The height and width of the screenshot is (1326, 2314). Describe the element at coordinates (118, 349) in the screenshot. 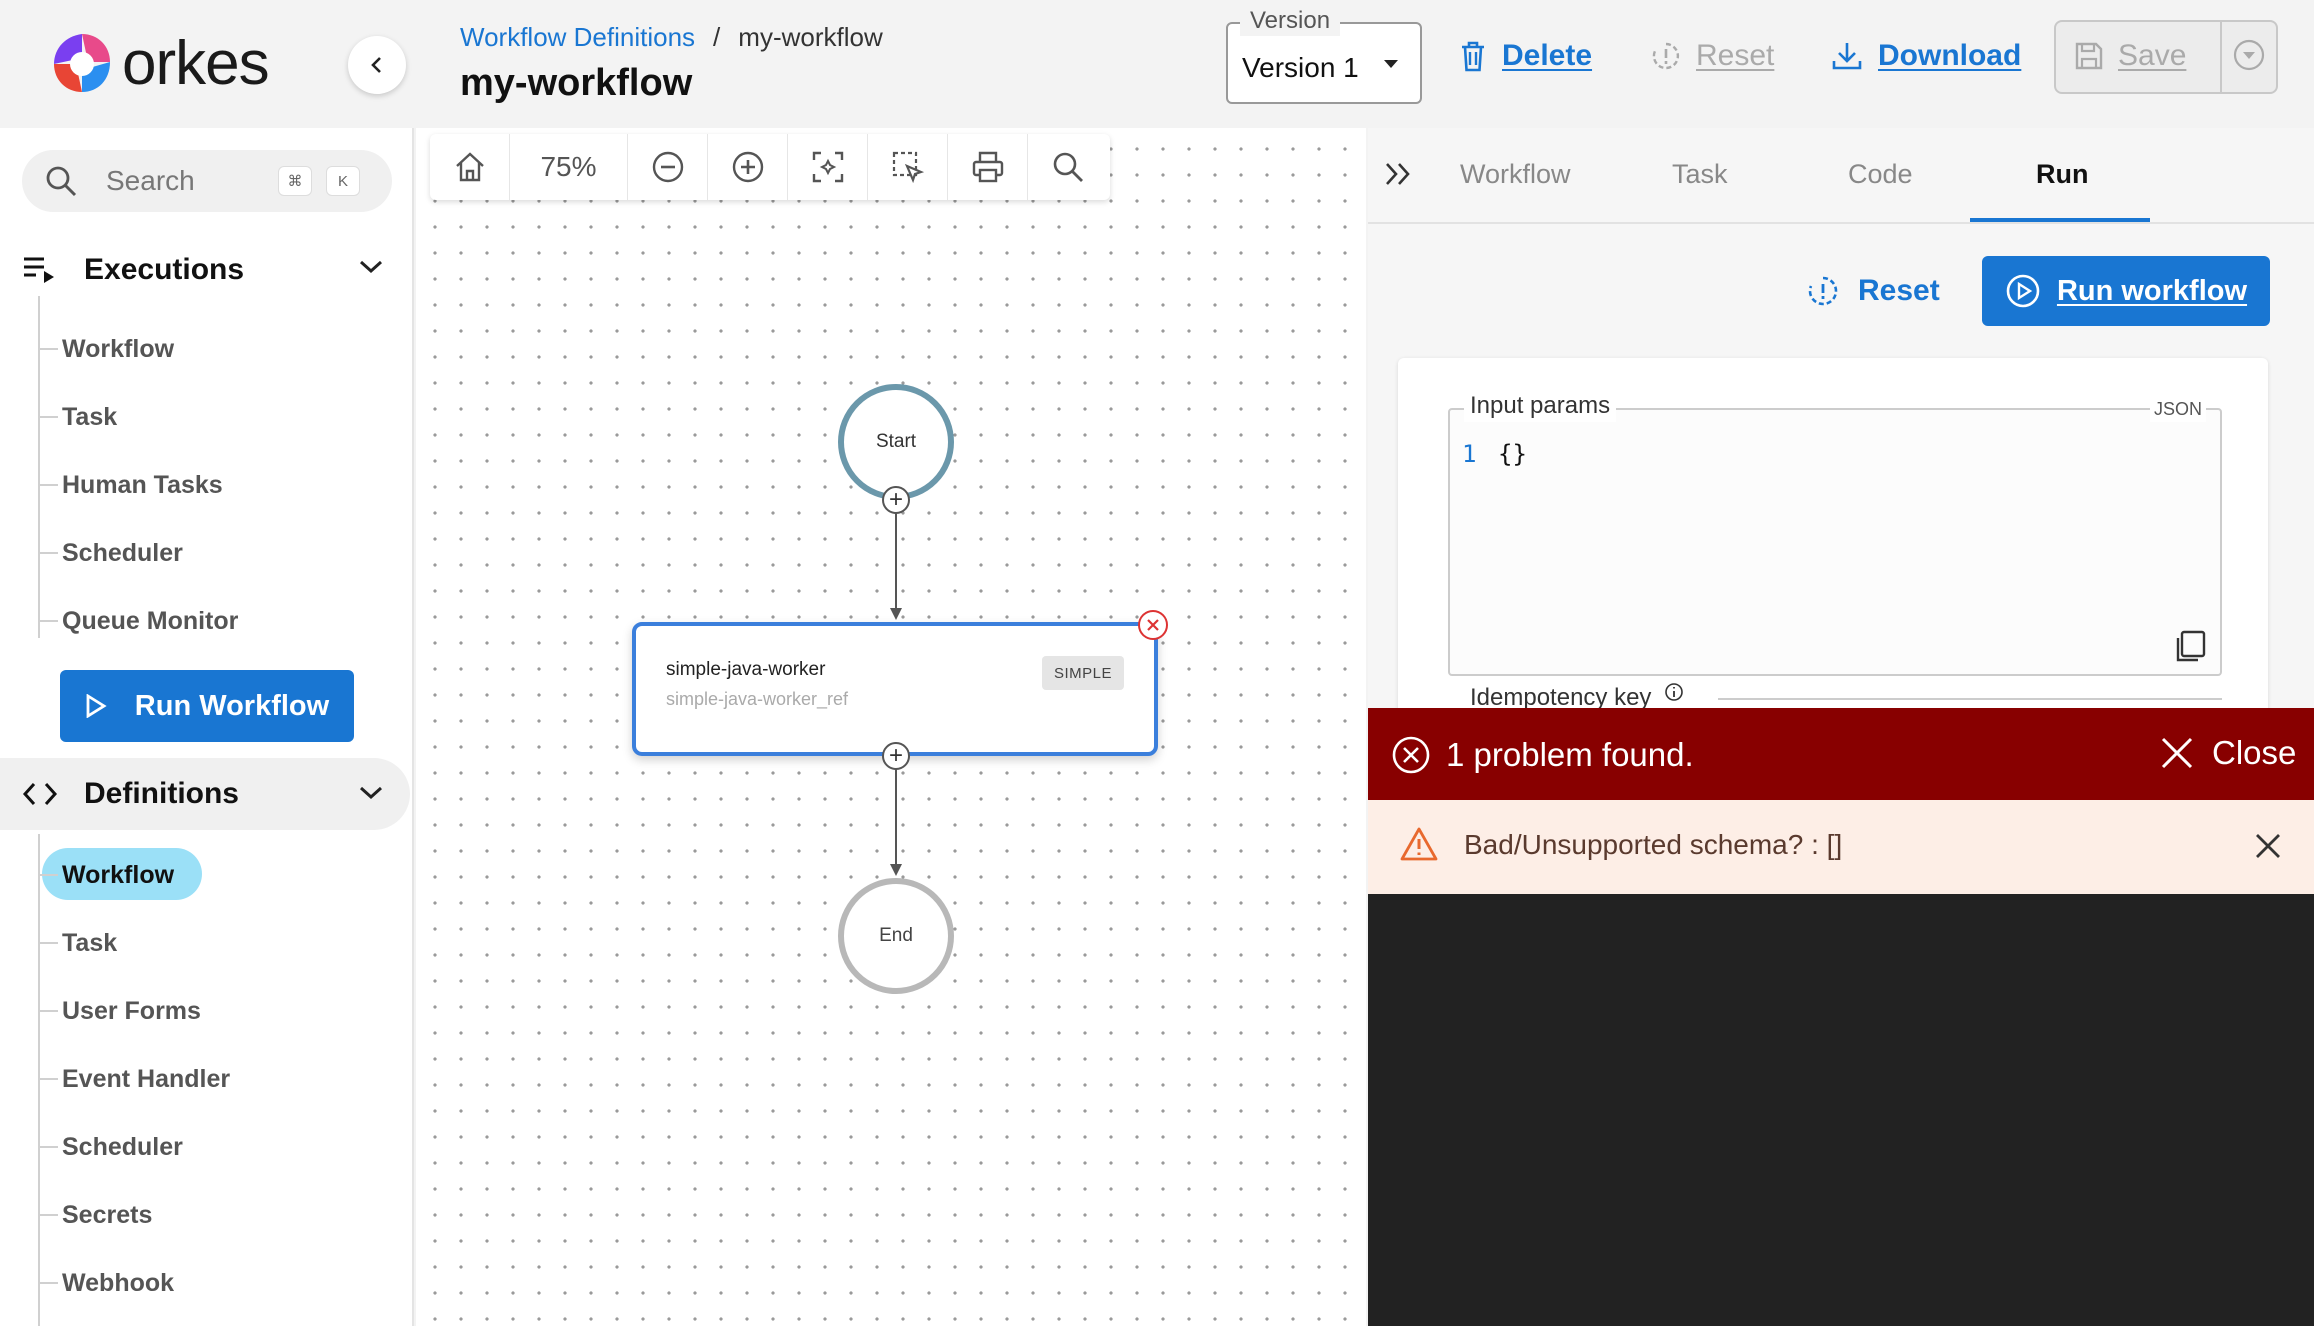

I see `sidebar-item-executions-workflow: Workflow` at that location.